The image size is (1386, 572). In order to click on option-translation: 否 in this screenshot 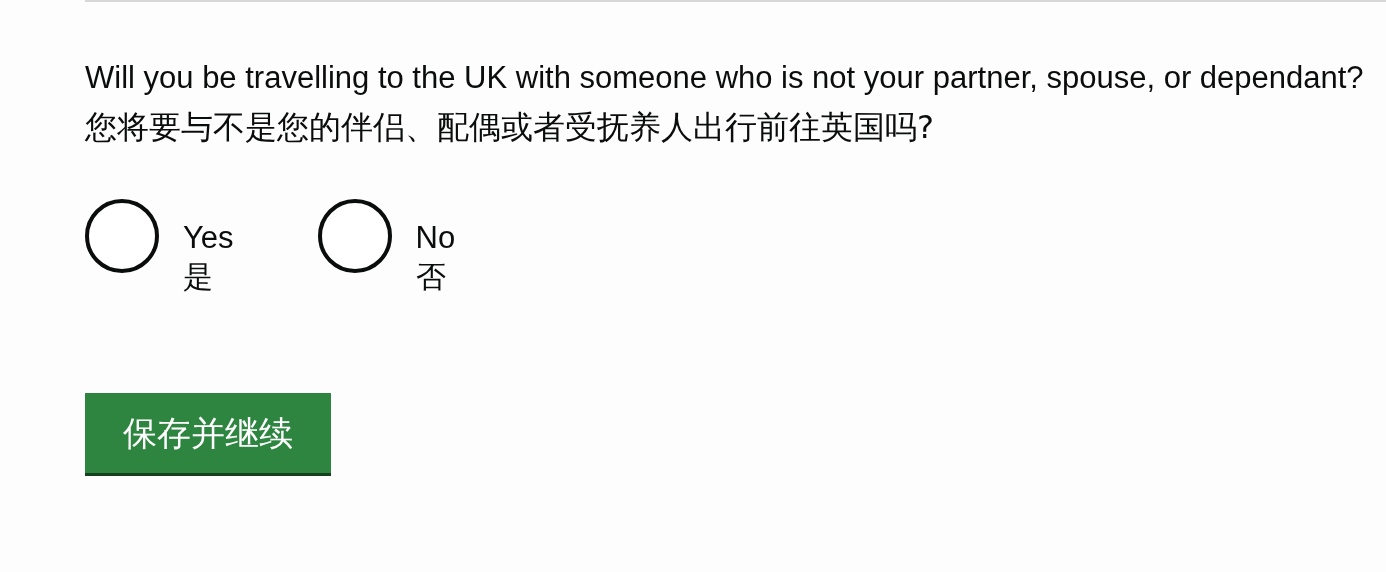, I will do `click(431, 277)`.